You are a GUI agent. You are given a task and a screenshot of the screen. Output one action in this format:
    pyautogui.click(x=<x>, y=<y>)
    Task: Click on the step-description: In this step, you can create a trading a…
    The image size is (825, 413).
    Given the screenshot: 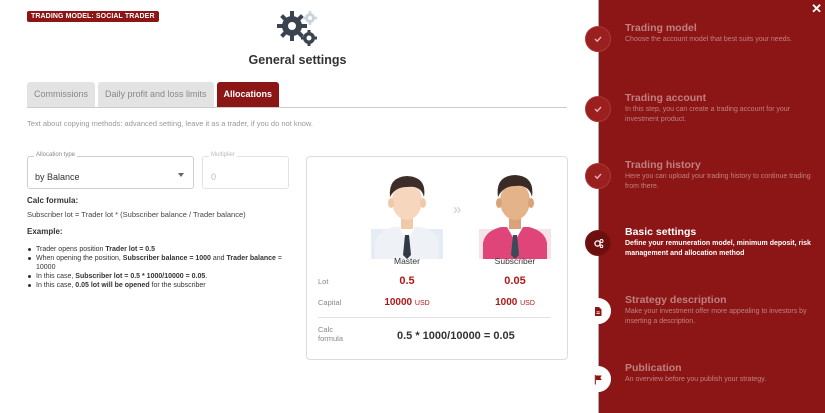 What is the action you would take?
    pyautogui.click(x=707, y=114)
    